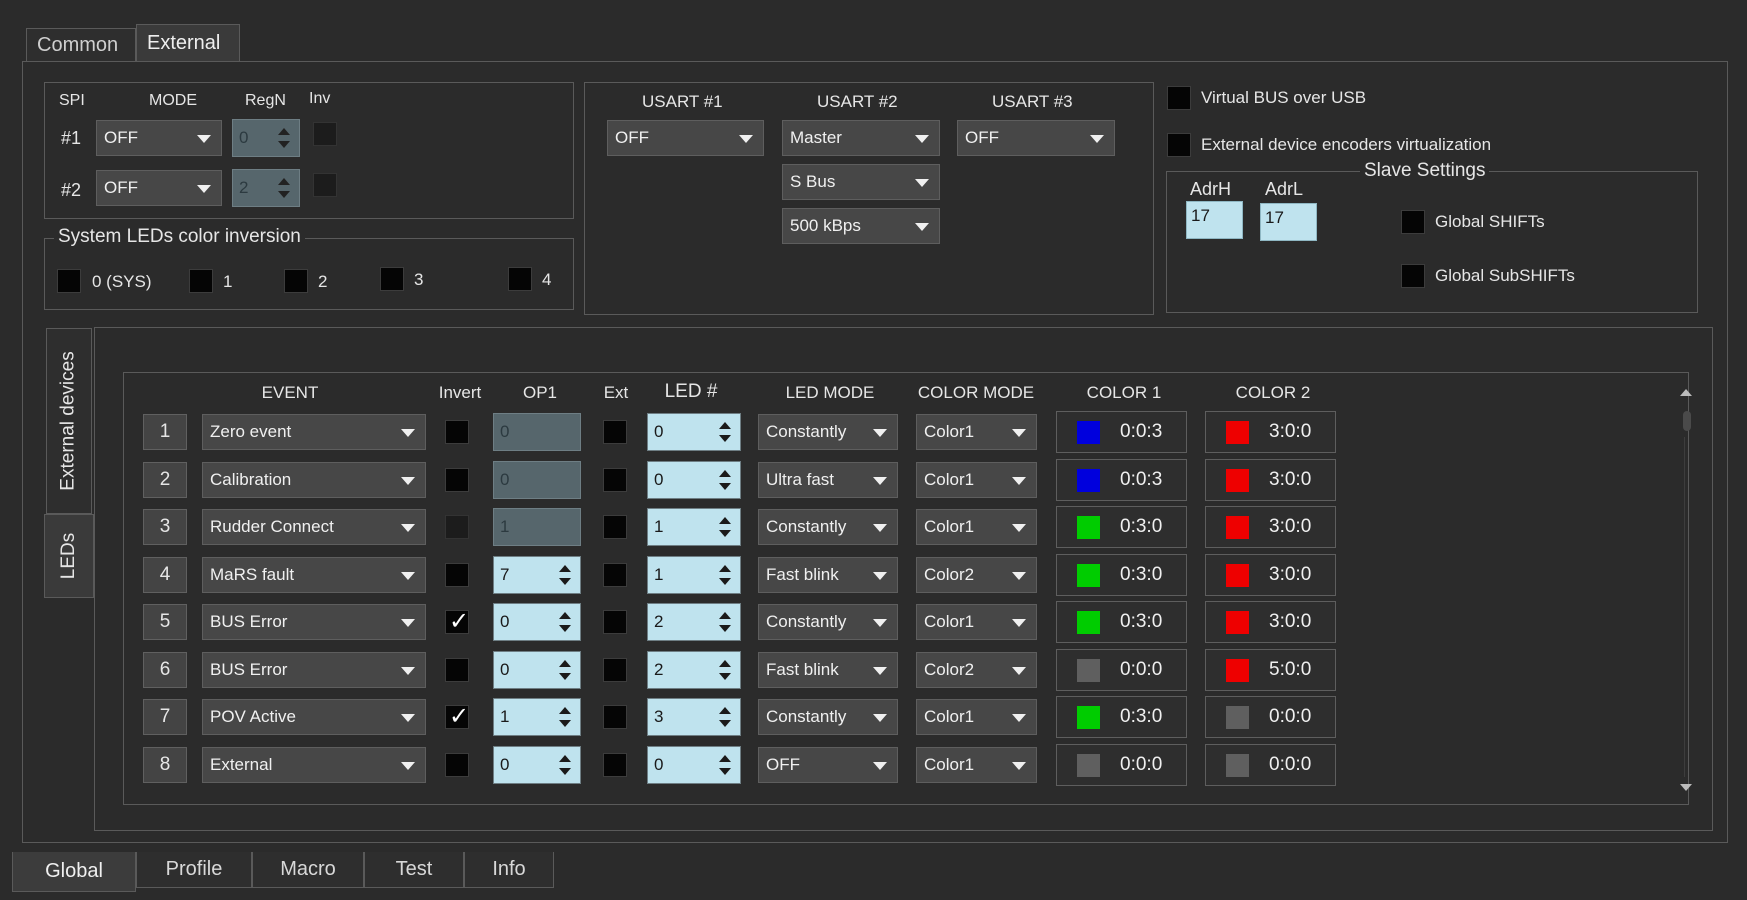 Image resolution: width=1747 pixels, height=900 pixels. Describe the element at coordinates (1214, 220) in the screenshot. I see `adrh-input: 17` at that location.